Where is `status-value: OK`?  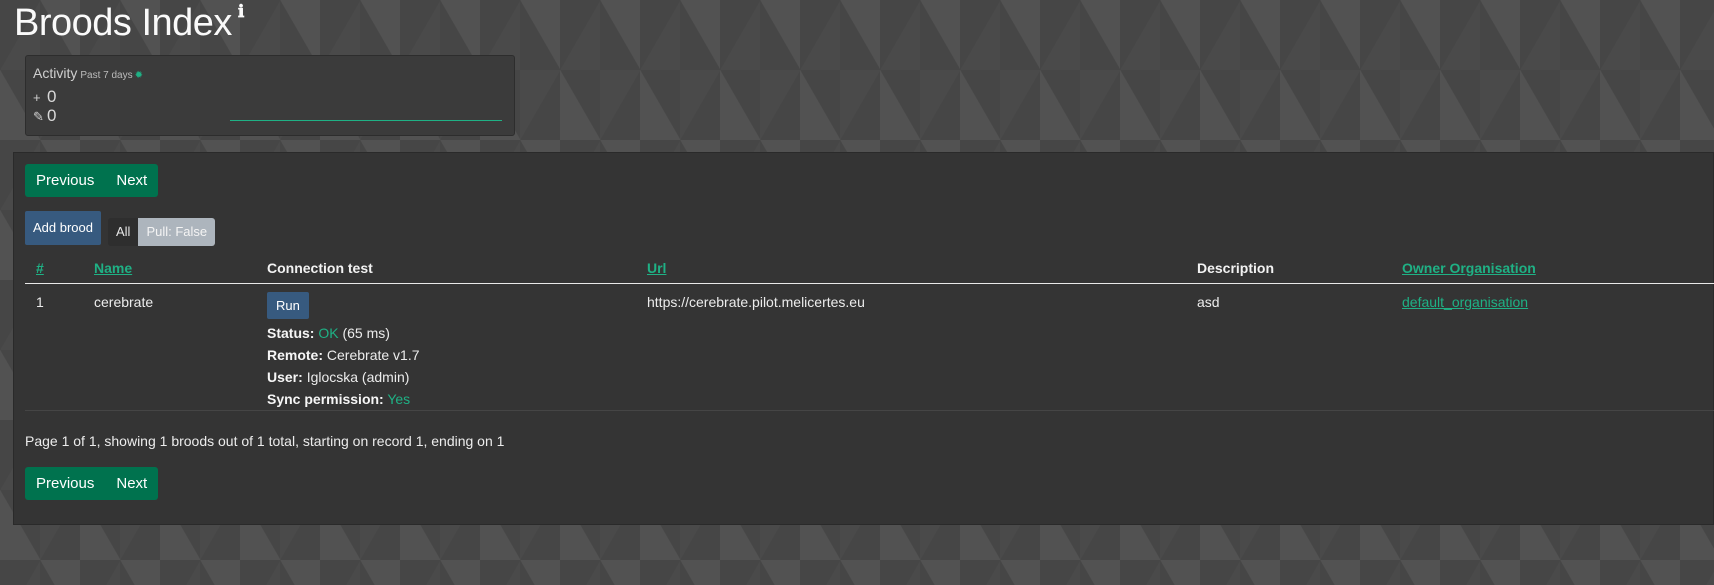
status-value: OK is located at coordinates (328, 333).